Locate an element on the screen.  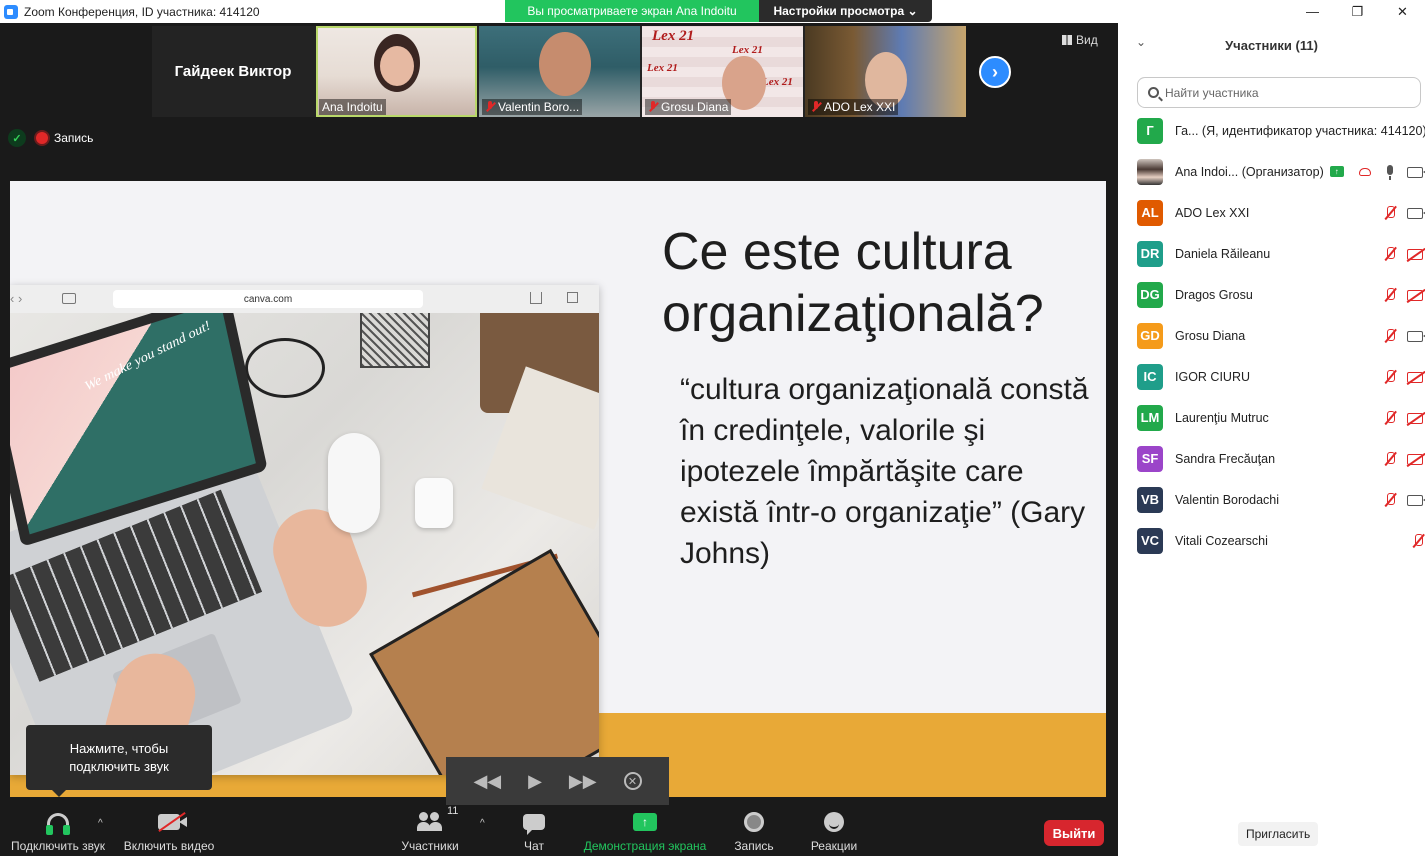
video-tile-ana-indoitu: Ana Indoitu is located at coordinates (396, 71).